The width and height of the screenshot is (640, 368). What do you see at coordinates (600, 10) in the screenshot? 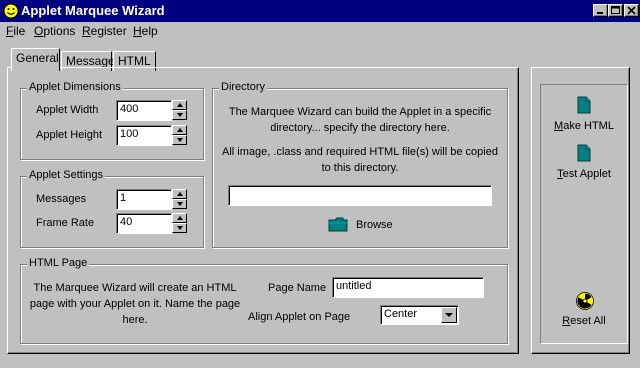
I see `minimize-button` at bounding box center [600, 10].